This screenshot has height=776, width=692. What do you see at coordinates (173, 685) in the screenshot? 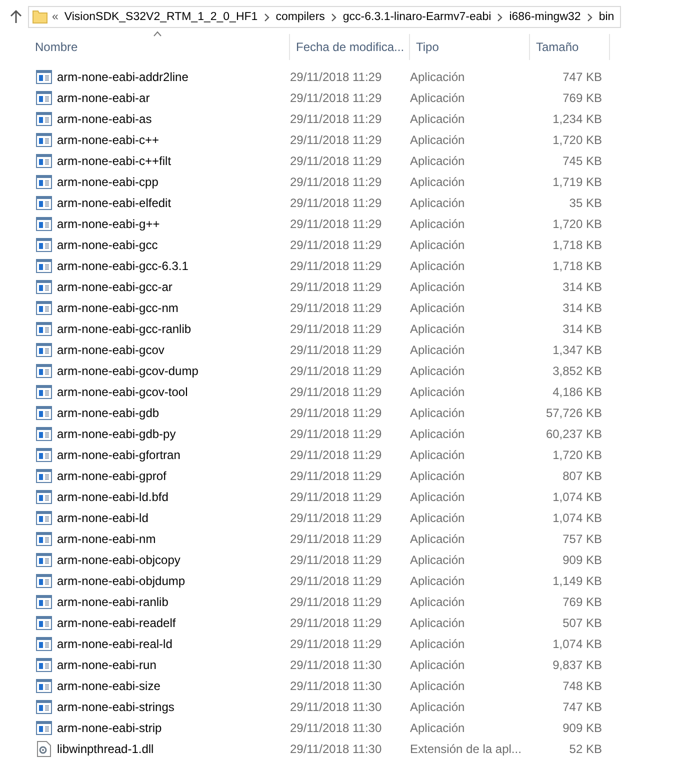
I see `file-name: arm-none-eabi-size` at bounding box center [173, 685].